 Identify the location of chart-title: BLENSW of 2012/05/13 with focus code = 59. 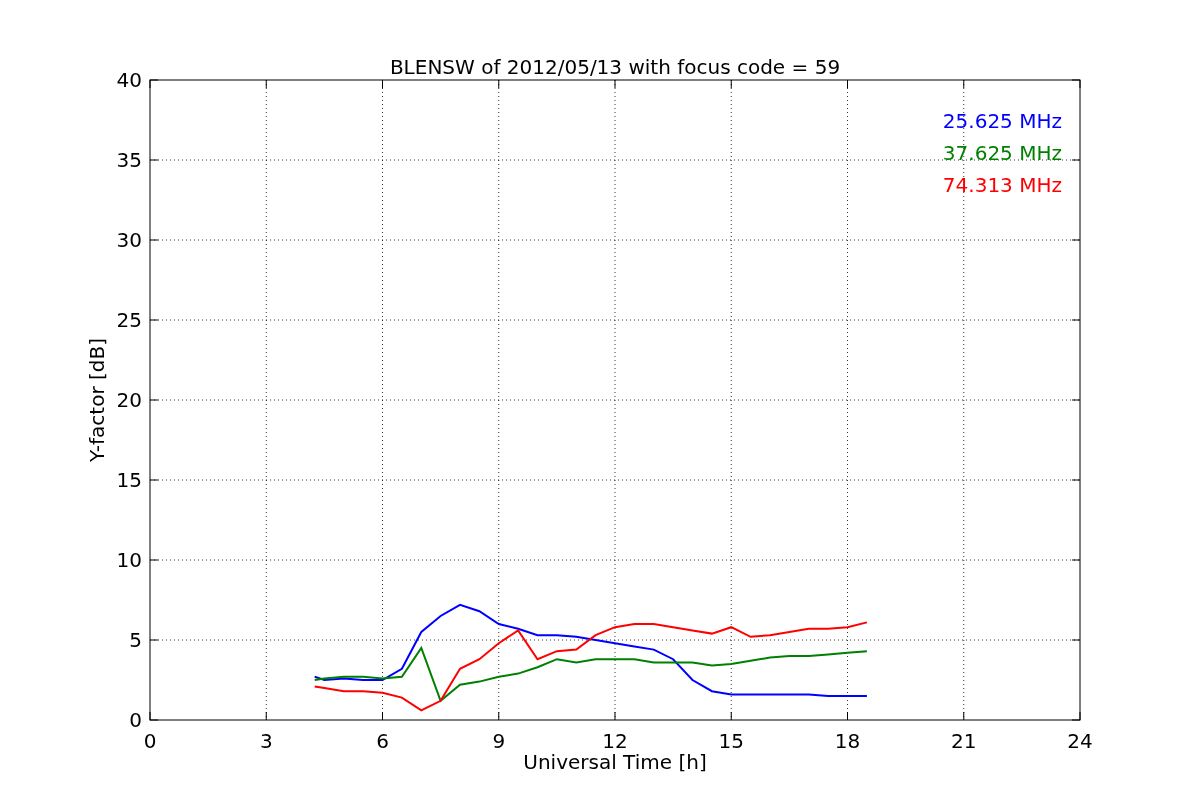
(615, 67).